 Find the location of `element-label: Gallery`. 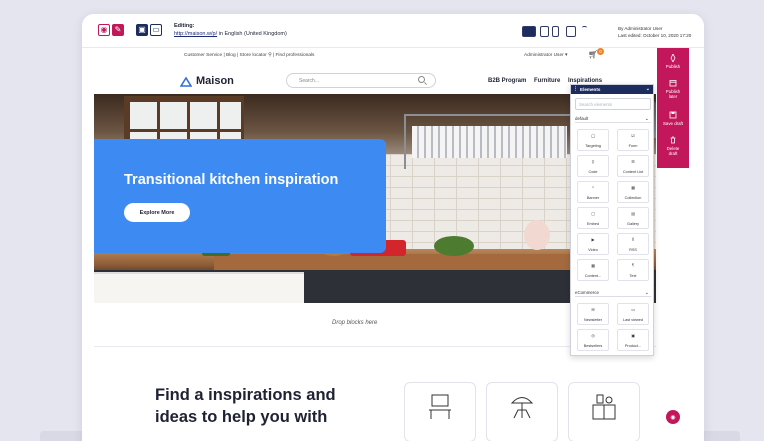

element-label: Gallery is located at coordinates (633, 224).